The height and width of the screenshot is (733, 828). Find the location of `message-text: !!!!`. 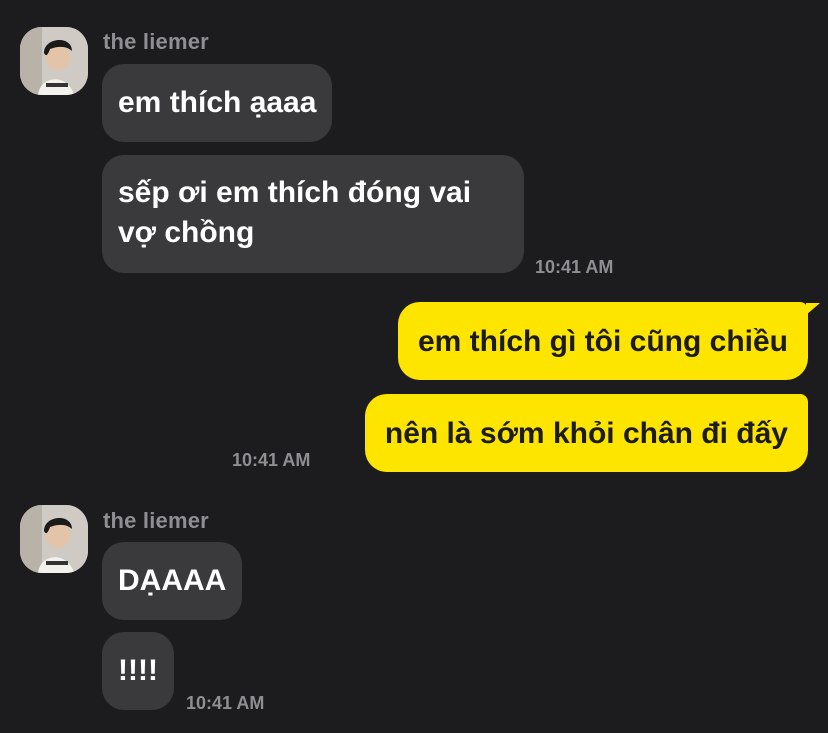

message-text: !!!! is located at coordinates (138, 670).